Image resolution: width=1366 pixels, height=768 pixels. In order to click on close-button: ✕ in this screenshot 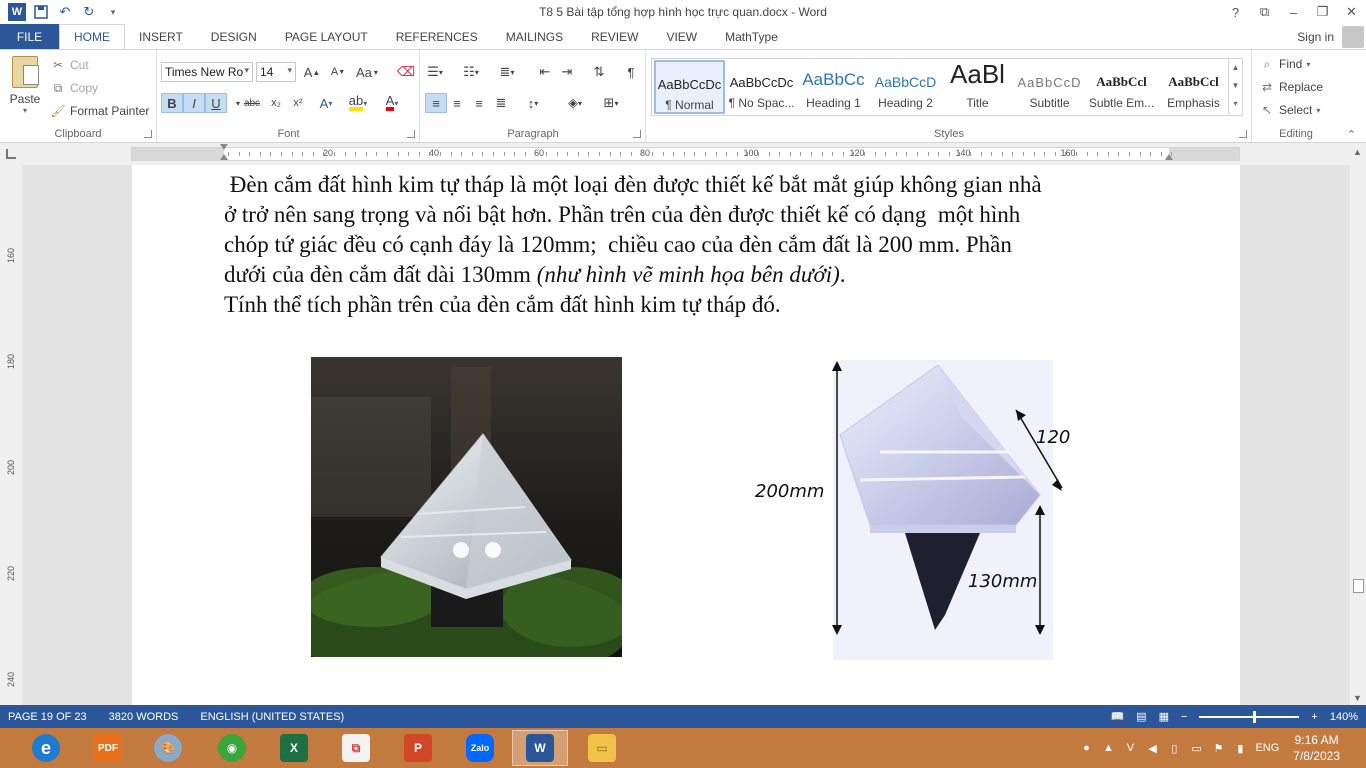, I will do `click(1351, 12)`.